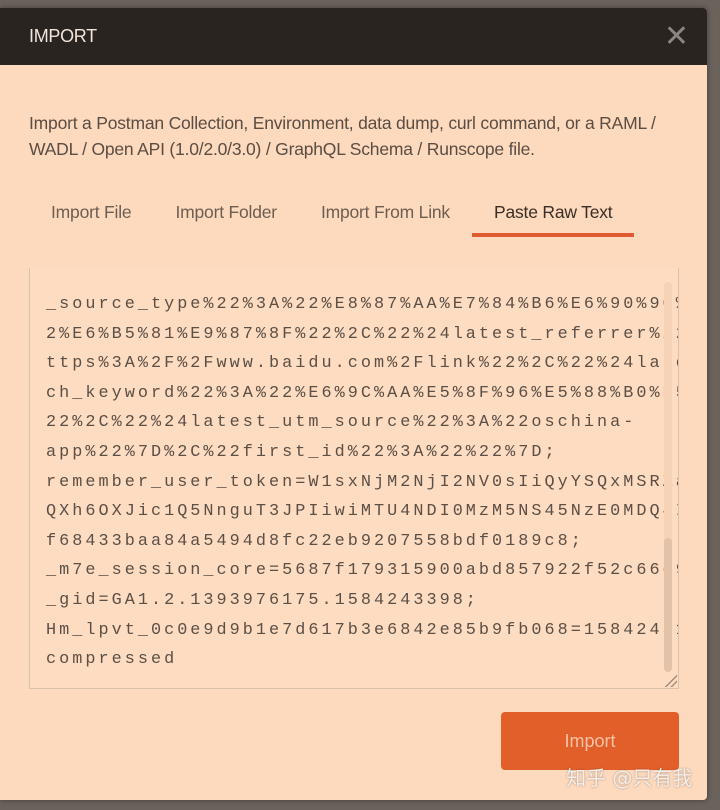 The image size is (720, 810). Describe the element at coordinates (676, 36) in the screenshot. I see `close-icon: ✕` at that location.